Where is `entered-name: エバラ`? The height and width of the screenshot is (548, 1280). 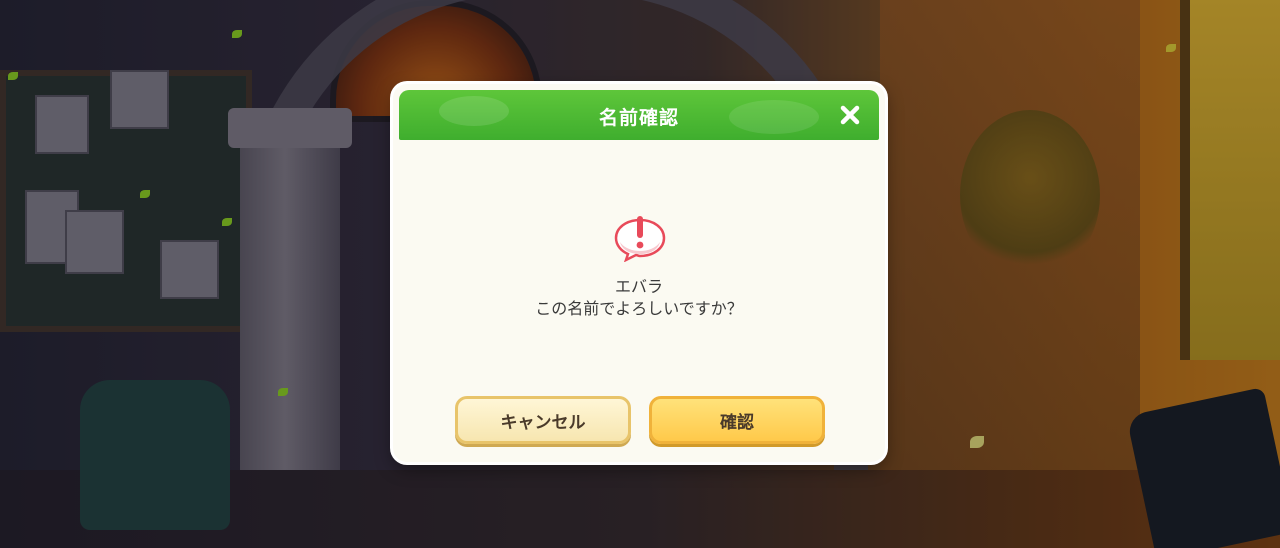 entered-name: エバラ is located at coordinates (638, 286).